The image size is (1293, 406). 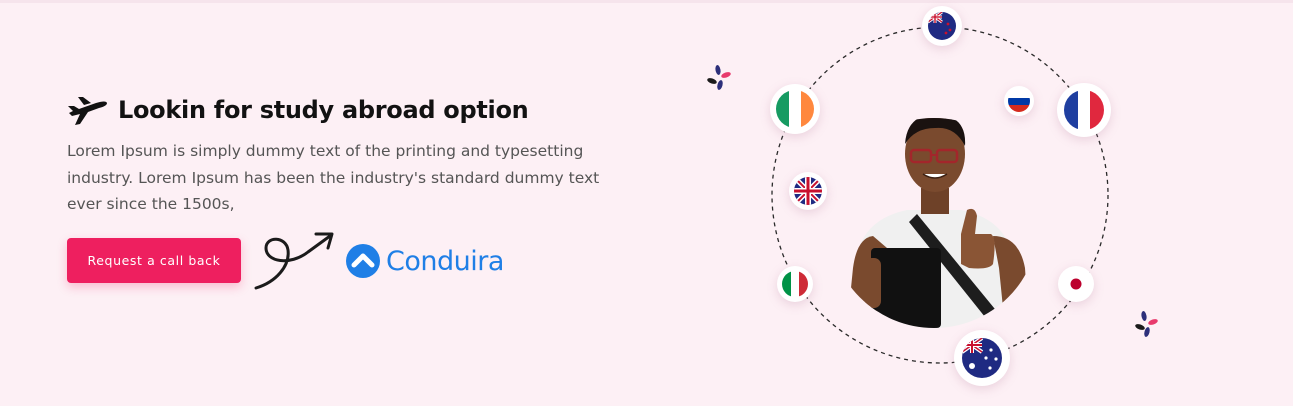 I want to click on page-title: Lookin for study abroad option, so click(x=323, y=110).